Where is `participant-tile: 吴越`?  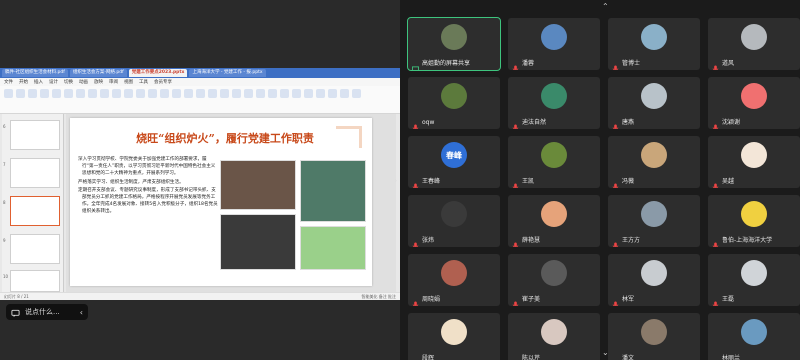
participant-tile: 吴越 is located at coordinates (754, 162).